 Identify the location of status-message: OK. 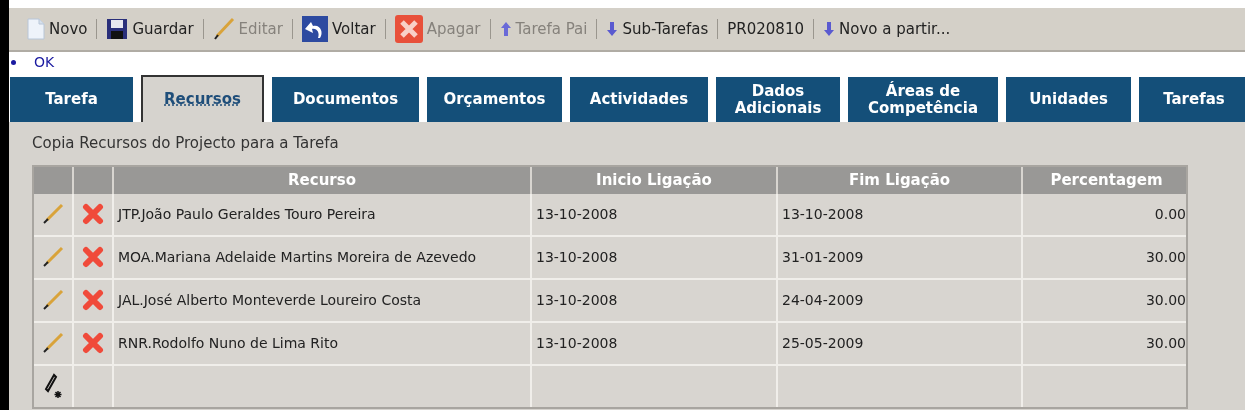
(44, 62).